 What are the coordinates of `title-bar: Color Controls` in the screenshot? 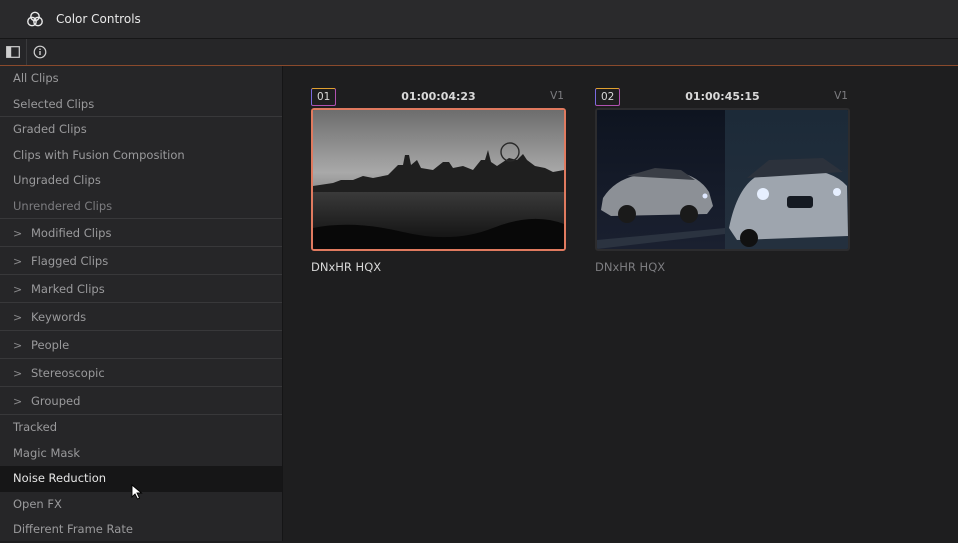 It's located at (479, 19).